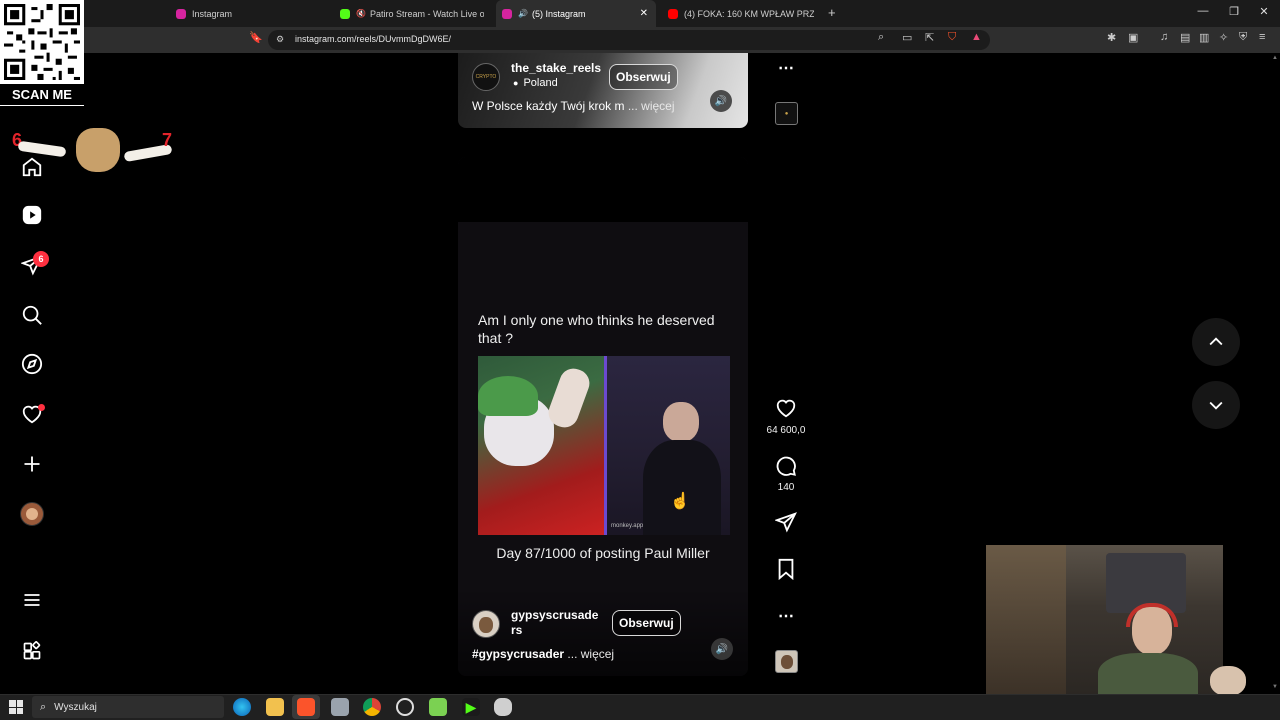 The image size is (1280, 720). I want to click on streaming-app-icon, so click(438, 707).